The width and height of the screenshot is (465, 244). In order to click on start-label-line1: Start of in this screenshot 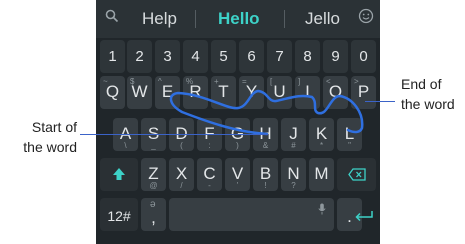, I will do `click(54, 127)`.